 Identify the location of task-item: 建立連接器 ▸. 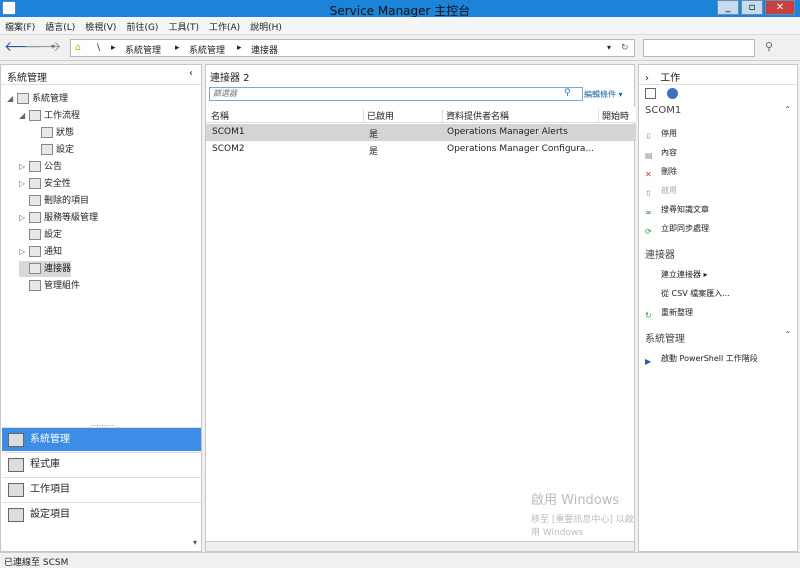
(684, 275).